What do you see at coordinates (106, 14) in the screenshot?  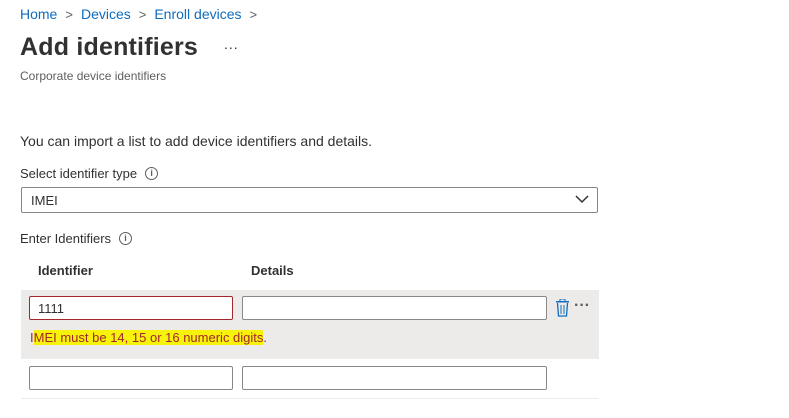 I see `breadcrumb-devices: Devices` at bounding box center [106, 14].